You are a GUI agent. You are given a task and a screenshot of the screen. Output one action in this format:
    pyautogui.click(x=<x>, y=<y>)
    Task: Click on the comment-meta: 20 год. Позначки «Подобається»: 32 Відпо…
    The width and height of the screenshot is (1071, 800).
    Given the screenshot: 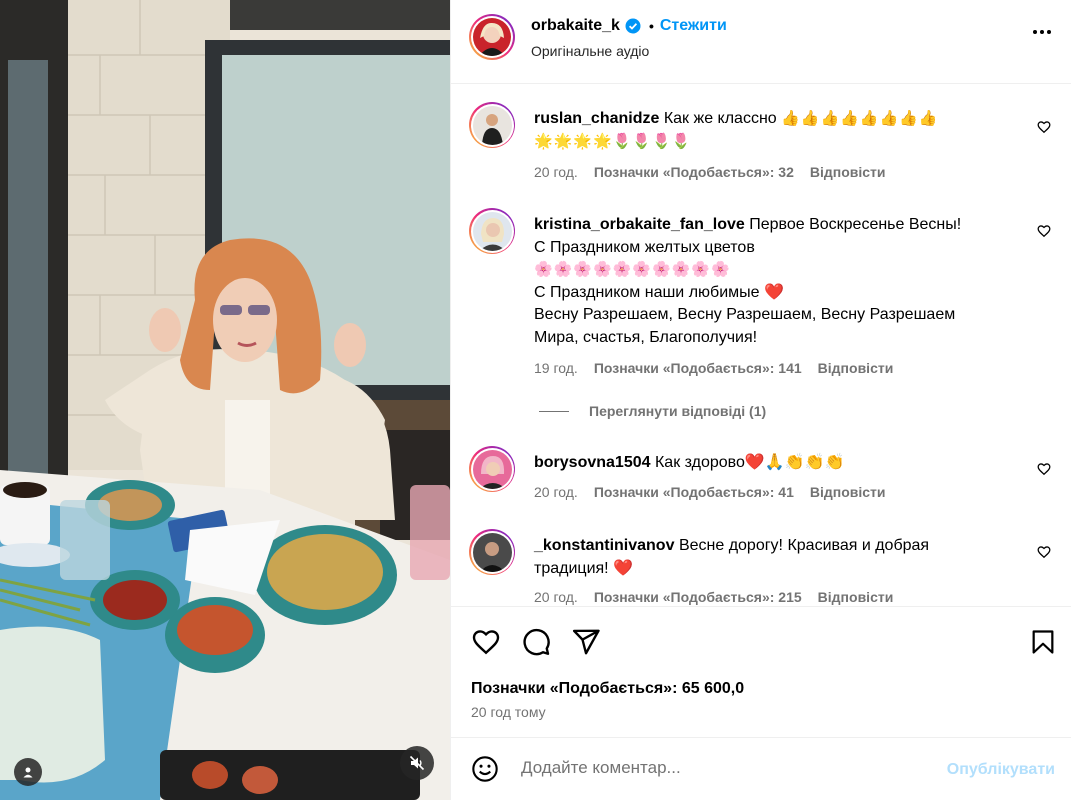 What is the action you would take?
    pyautogui.click(x=710, y=172)
    